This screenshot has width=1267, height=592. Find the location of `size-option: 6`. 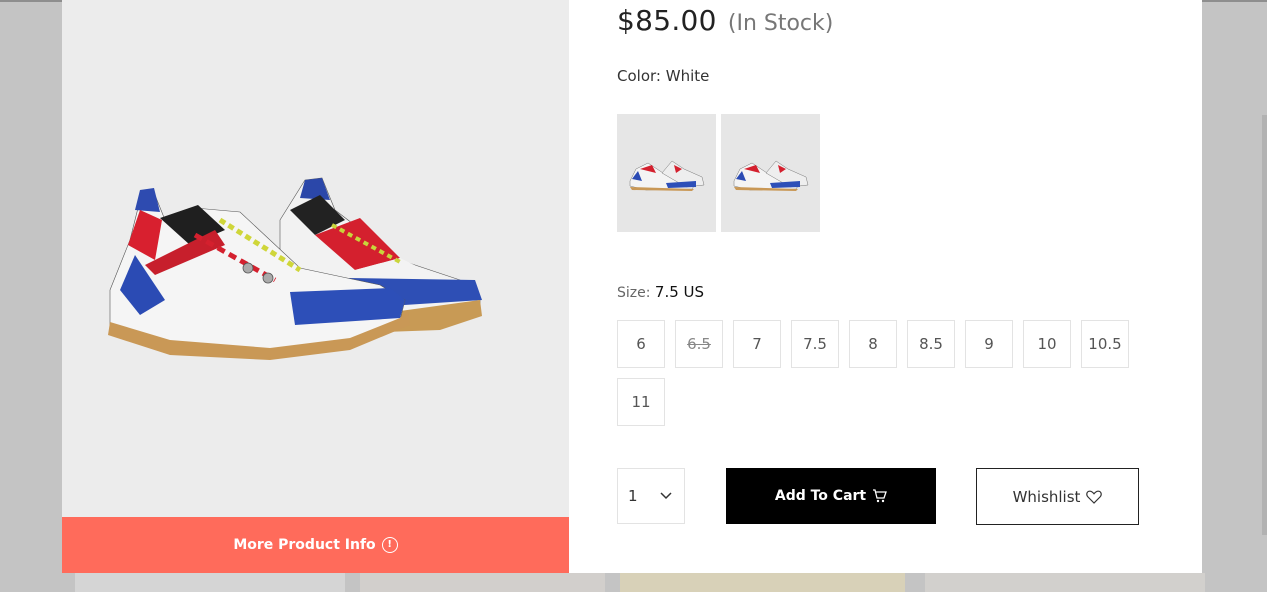

size-option: 6 is located at coordinates (641, 344).